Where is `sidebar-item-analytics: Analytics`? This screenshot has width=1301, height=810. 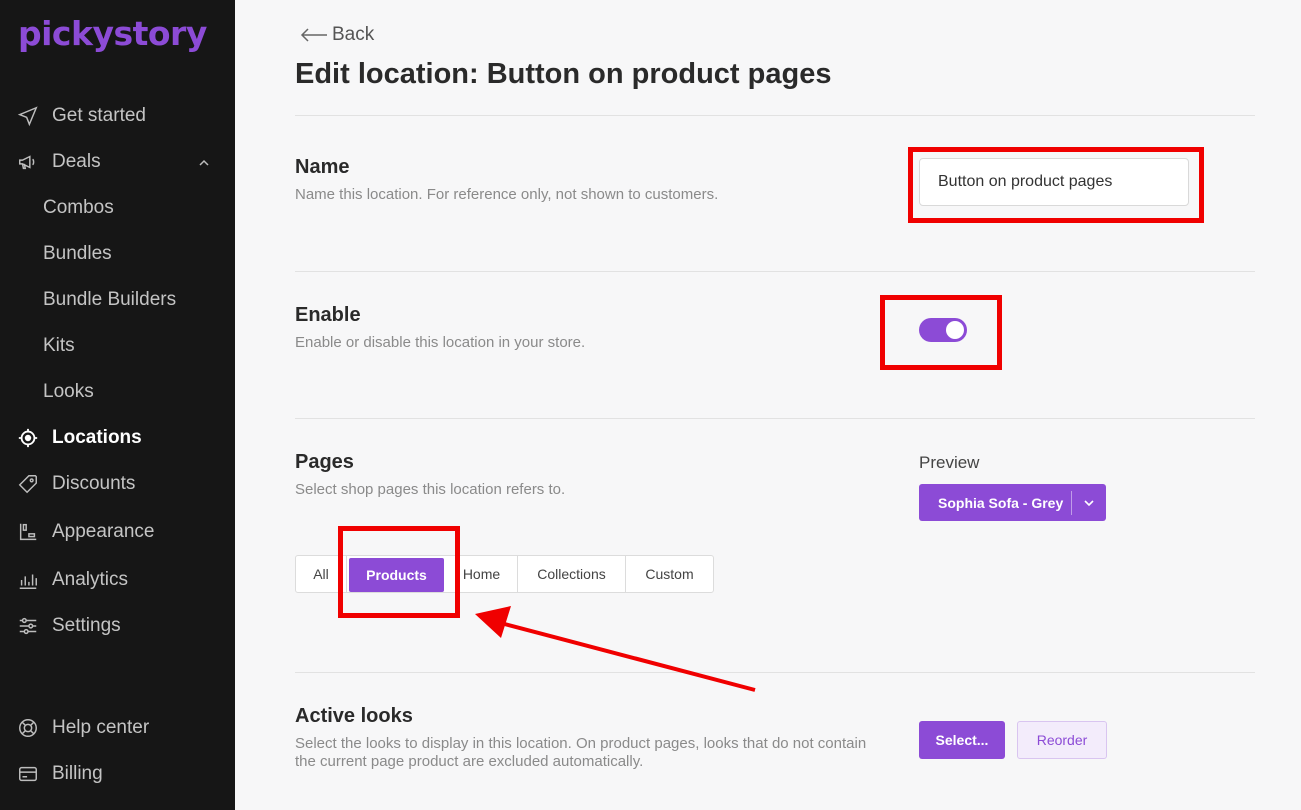
sidebar-item-analytics: Analytics is located at coordinates (117, 580).